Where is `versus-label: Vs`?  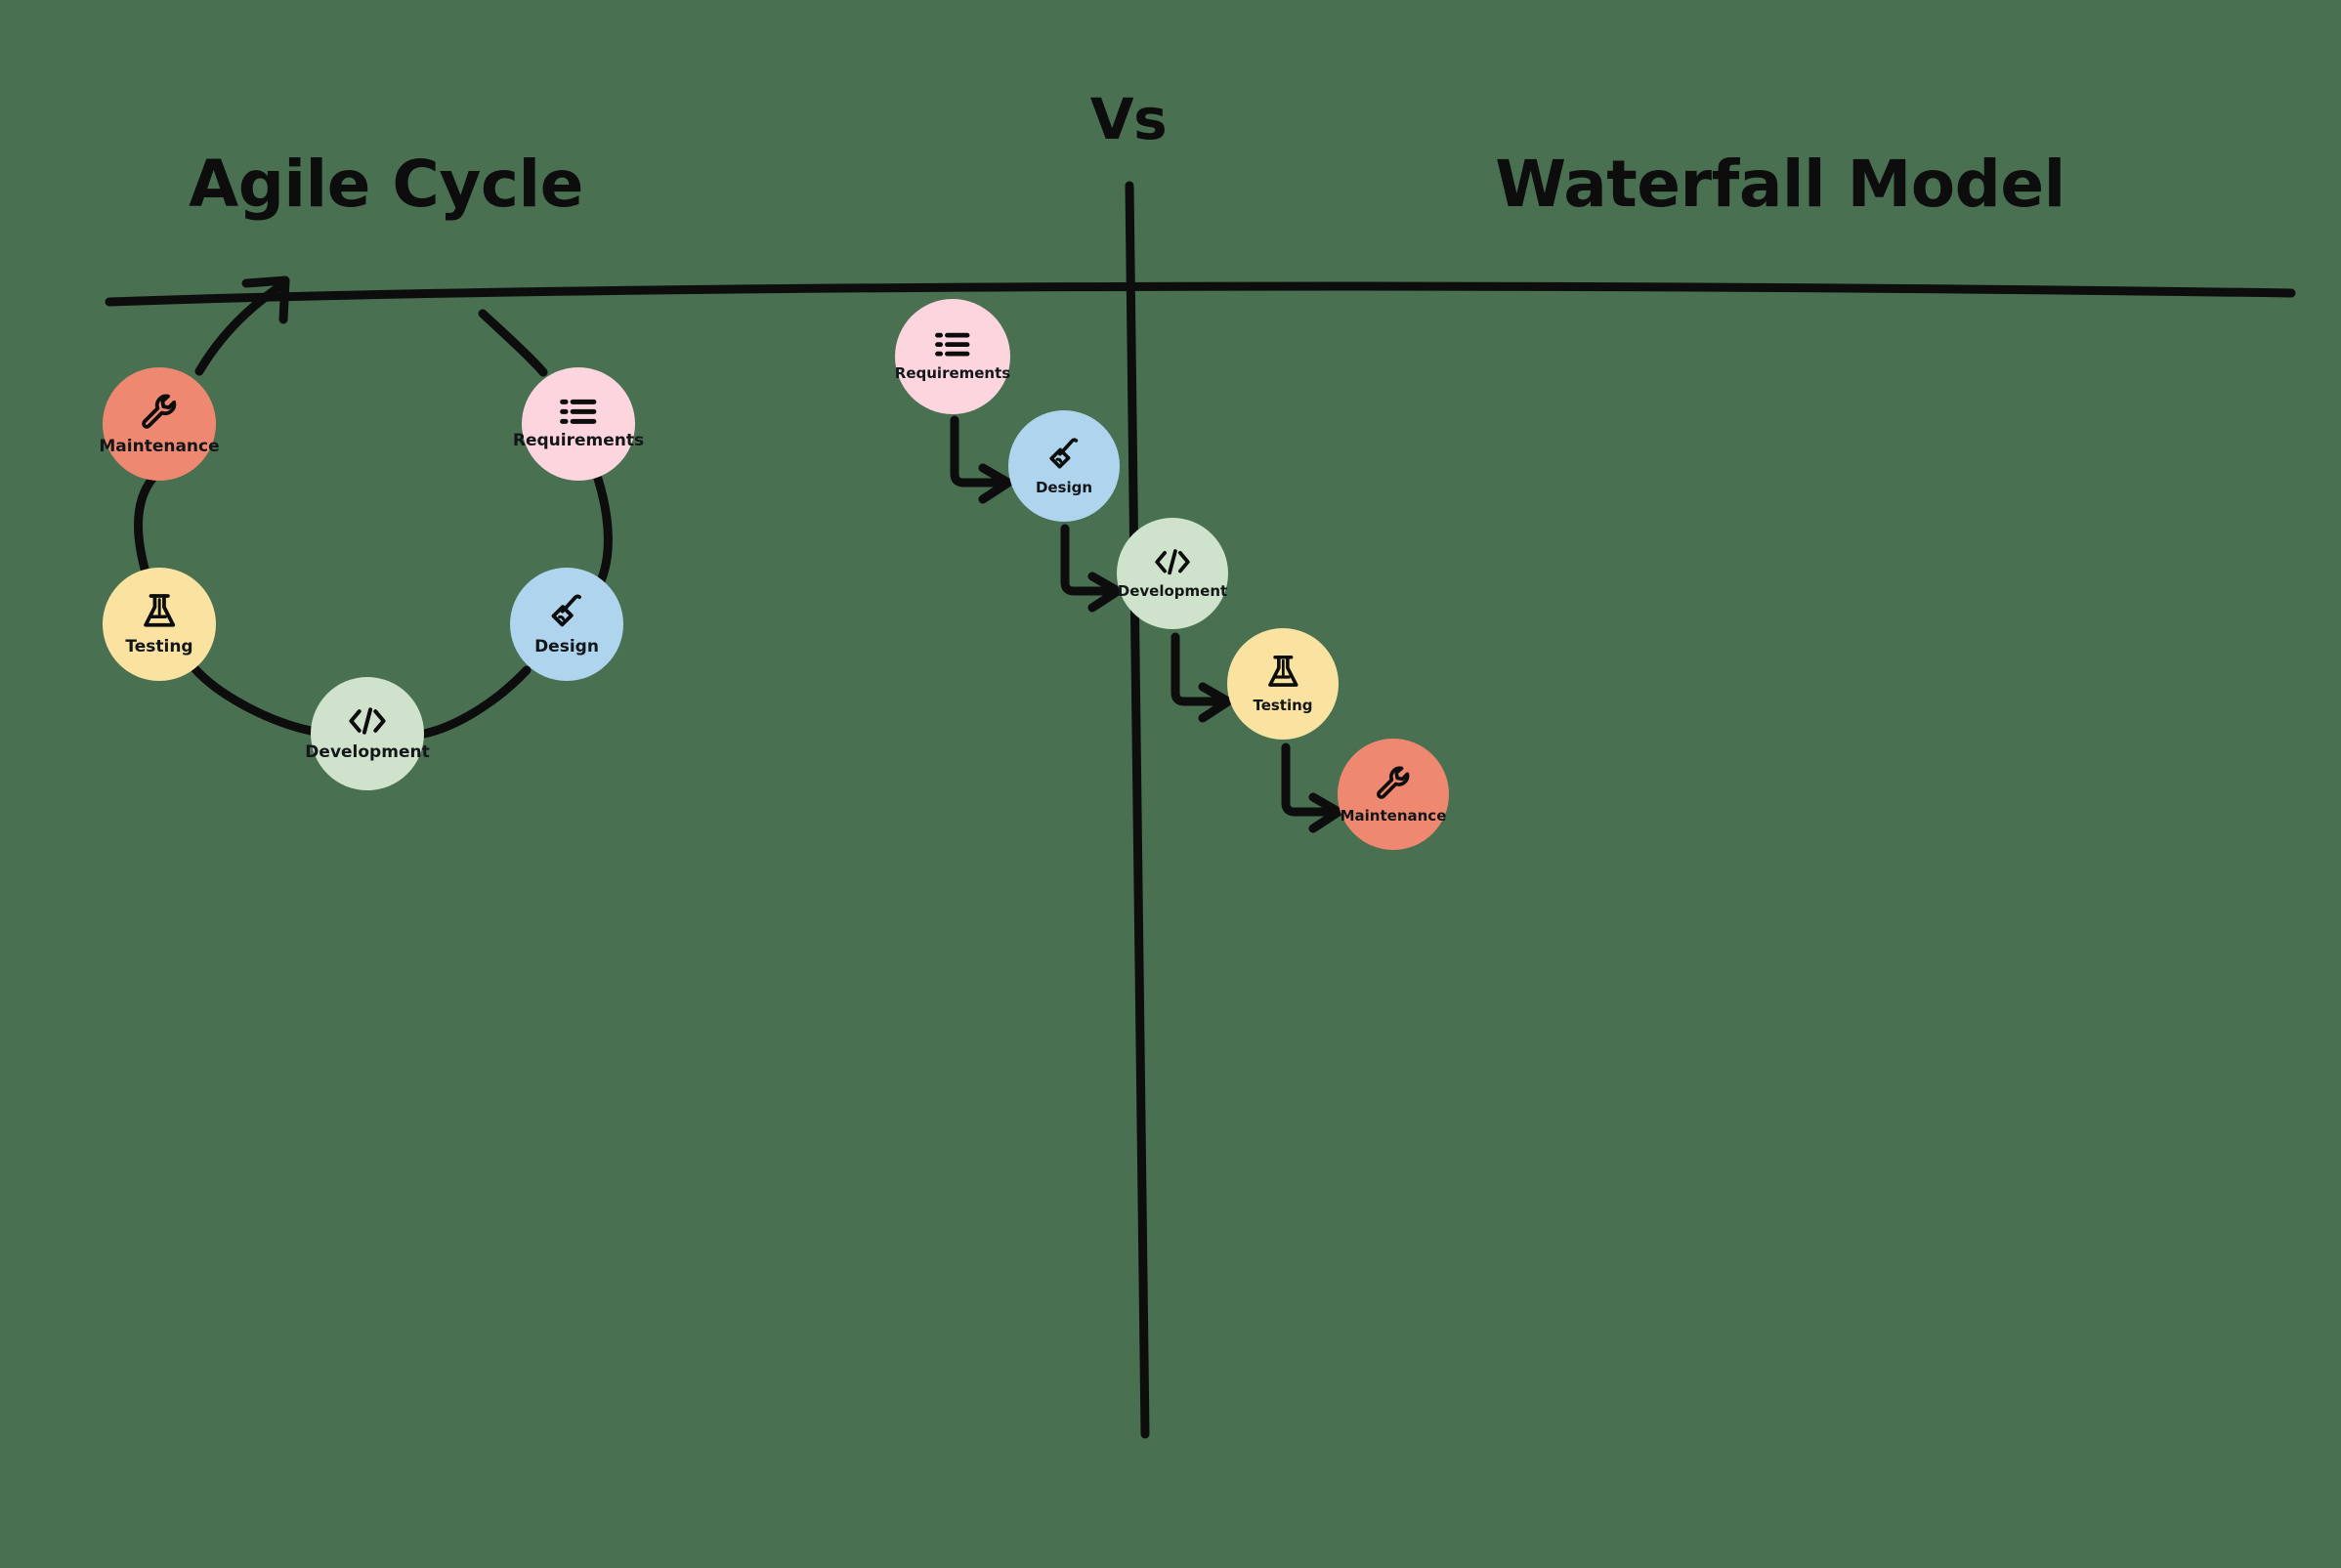
versus-label: Vs is located at coordinates (1128, 119).